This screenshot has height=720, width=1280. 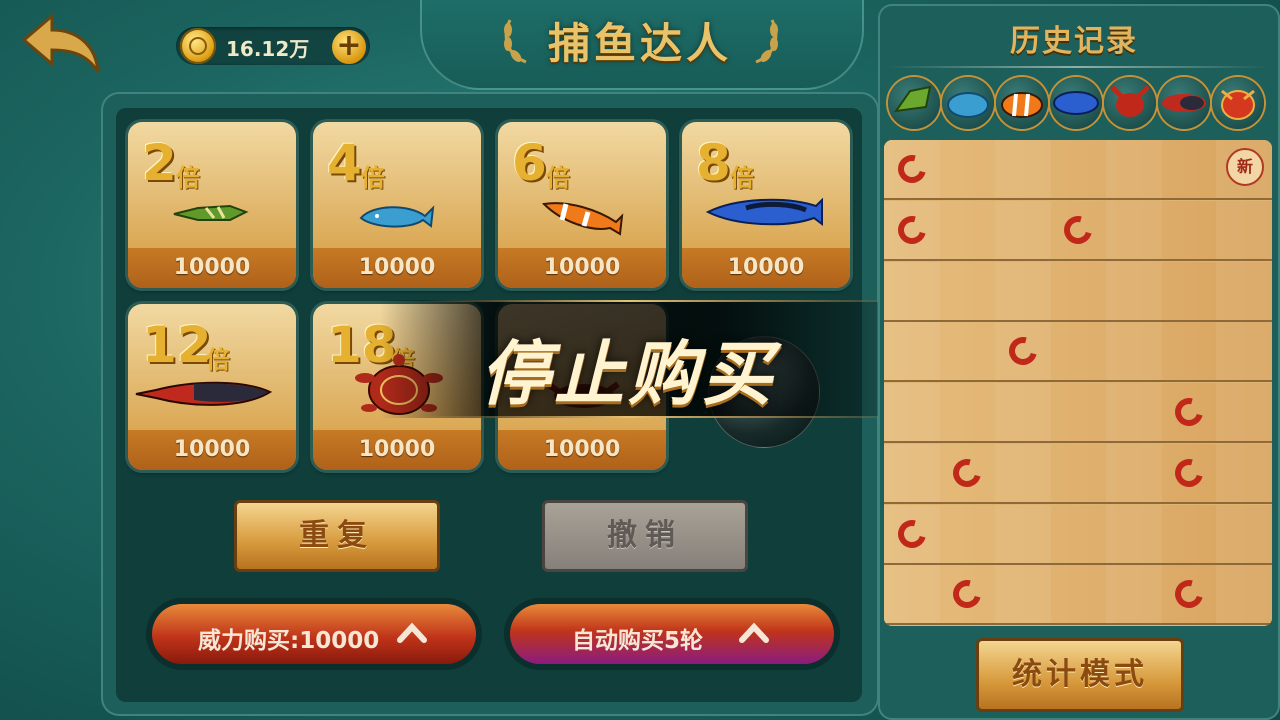 I want to click on multiplier: 2, so click(x=159, y=163).